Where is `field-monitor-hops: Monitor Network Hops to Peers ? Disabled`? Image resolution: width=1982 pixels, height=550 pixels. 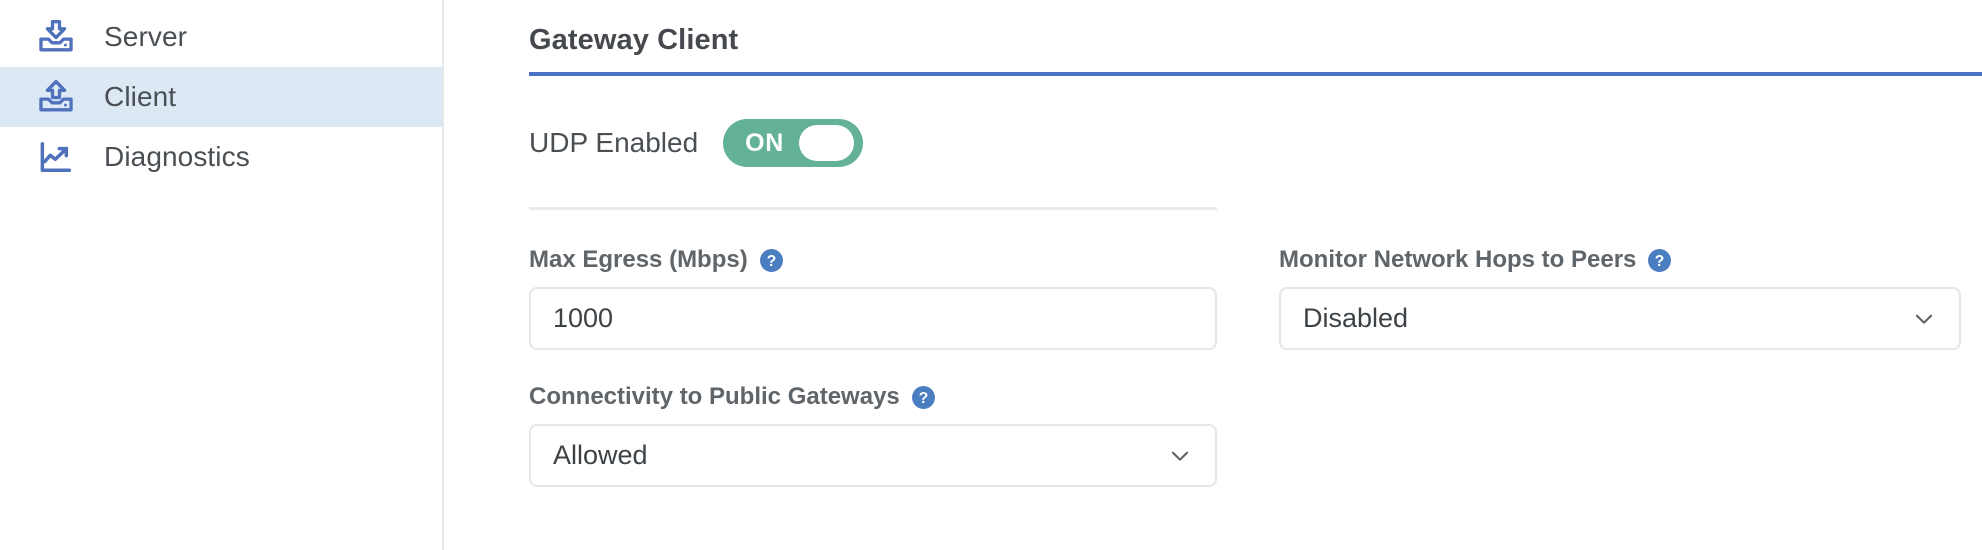
field-monitor-hops: Monitor Network Hops to Peers ? Disabled is located at coordinates (1620, 298).